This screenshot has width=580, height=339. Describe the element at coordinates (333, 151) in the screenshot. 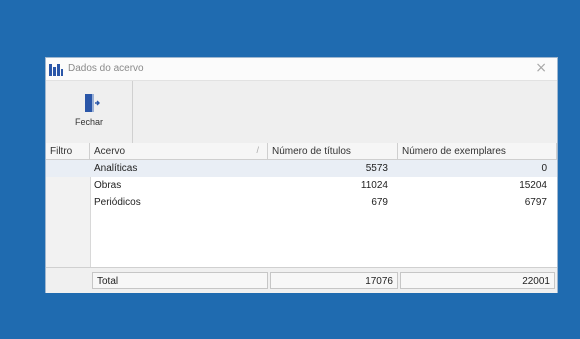

I see `header-titulos: Número de títulos` at that location.